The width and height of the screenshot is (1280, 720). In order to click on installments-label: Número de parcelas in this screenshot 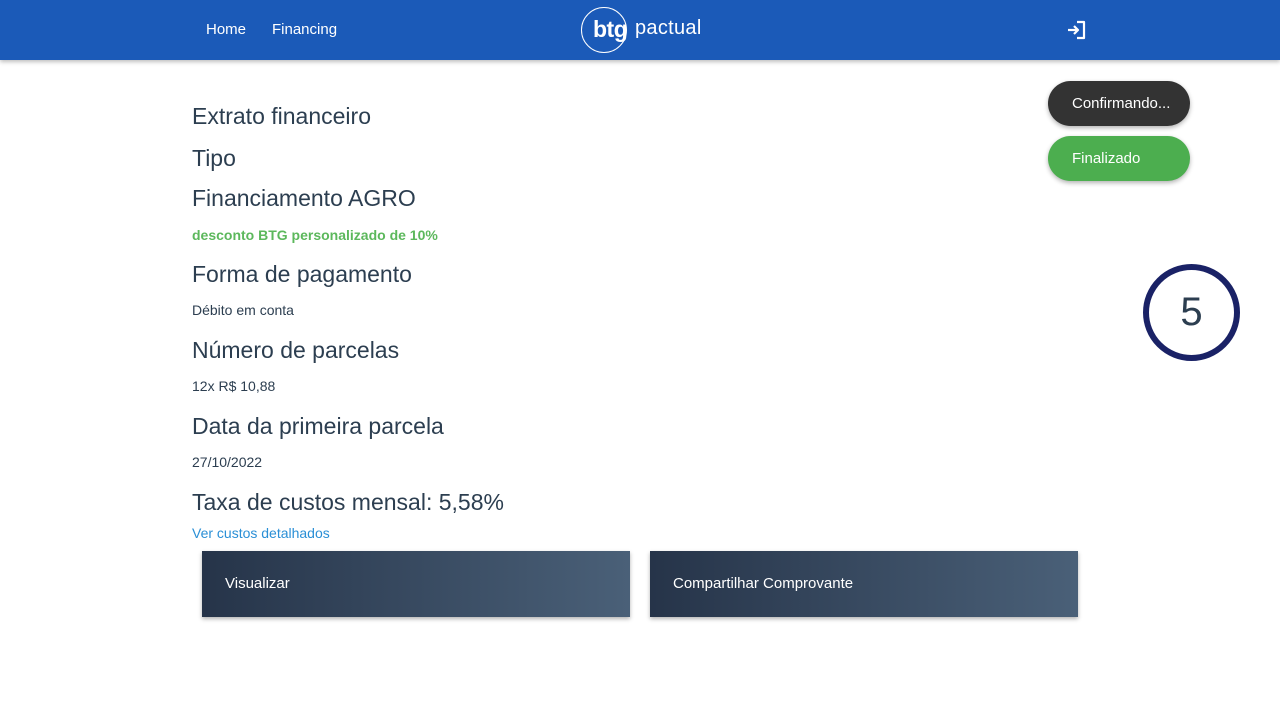, I will do `click(296, 350)`.